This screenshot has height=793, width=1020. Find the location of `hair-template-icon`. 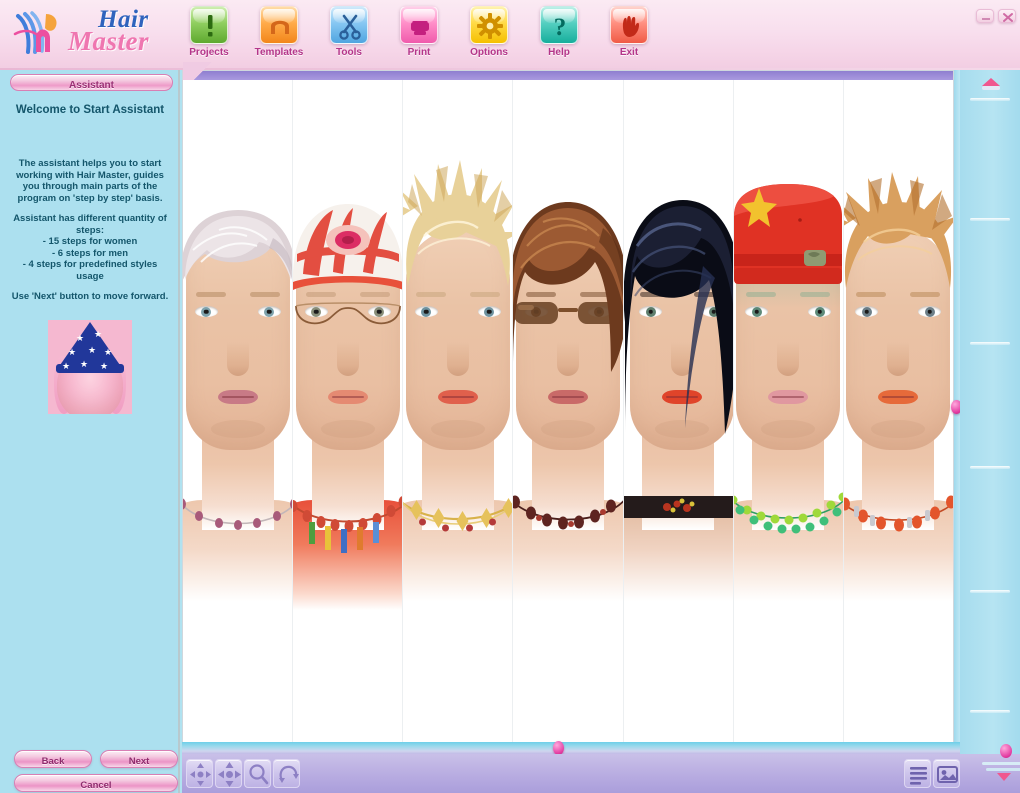

hair-template-icon is located at coordinates (279, 25).